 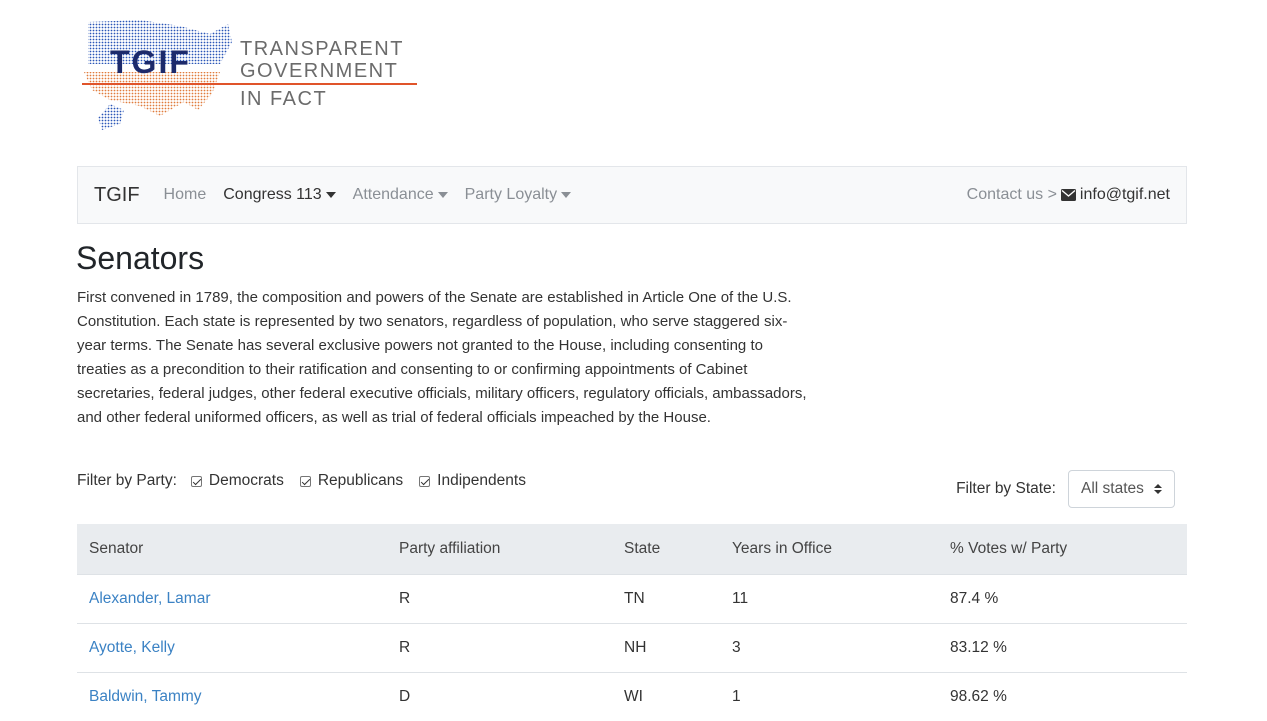 What do you see at coordinates (1065, 489) in the screenshot?
I see `state-filter: Filter by State: All states` at bounding box center [1065, 489].